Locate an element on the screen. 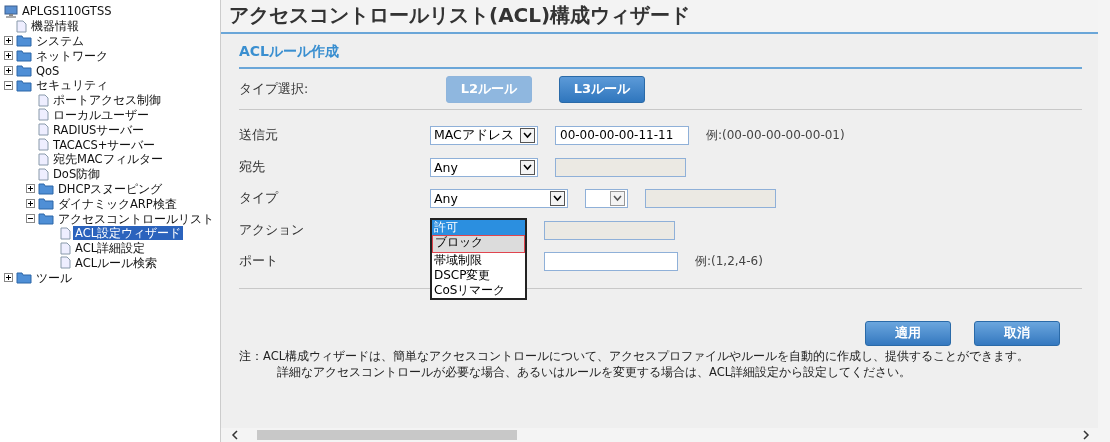  tree-item: ACL詳細設定 is located at coordinates (110, 248).